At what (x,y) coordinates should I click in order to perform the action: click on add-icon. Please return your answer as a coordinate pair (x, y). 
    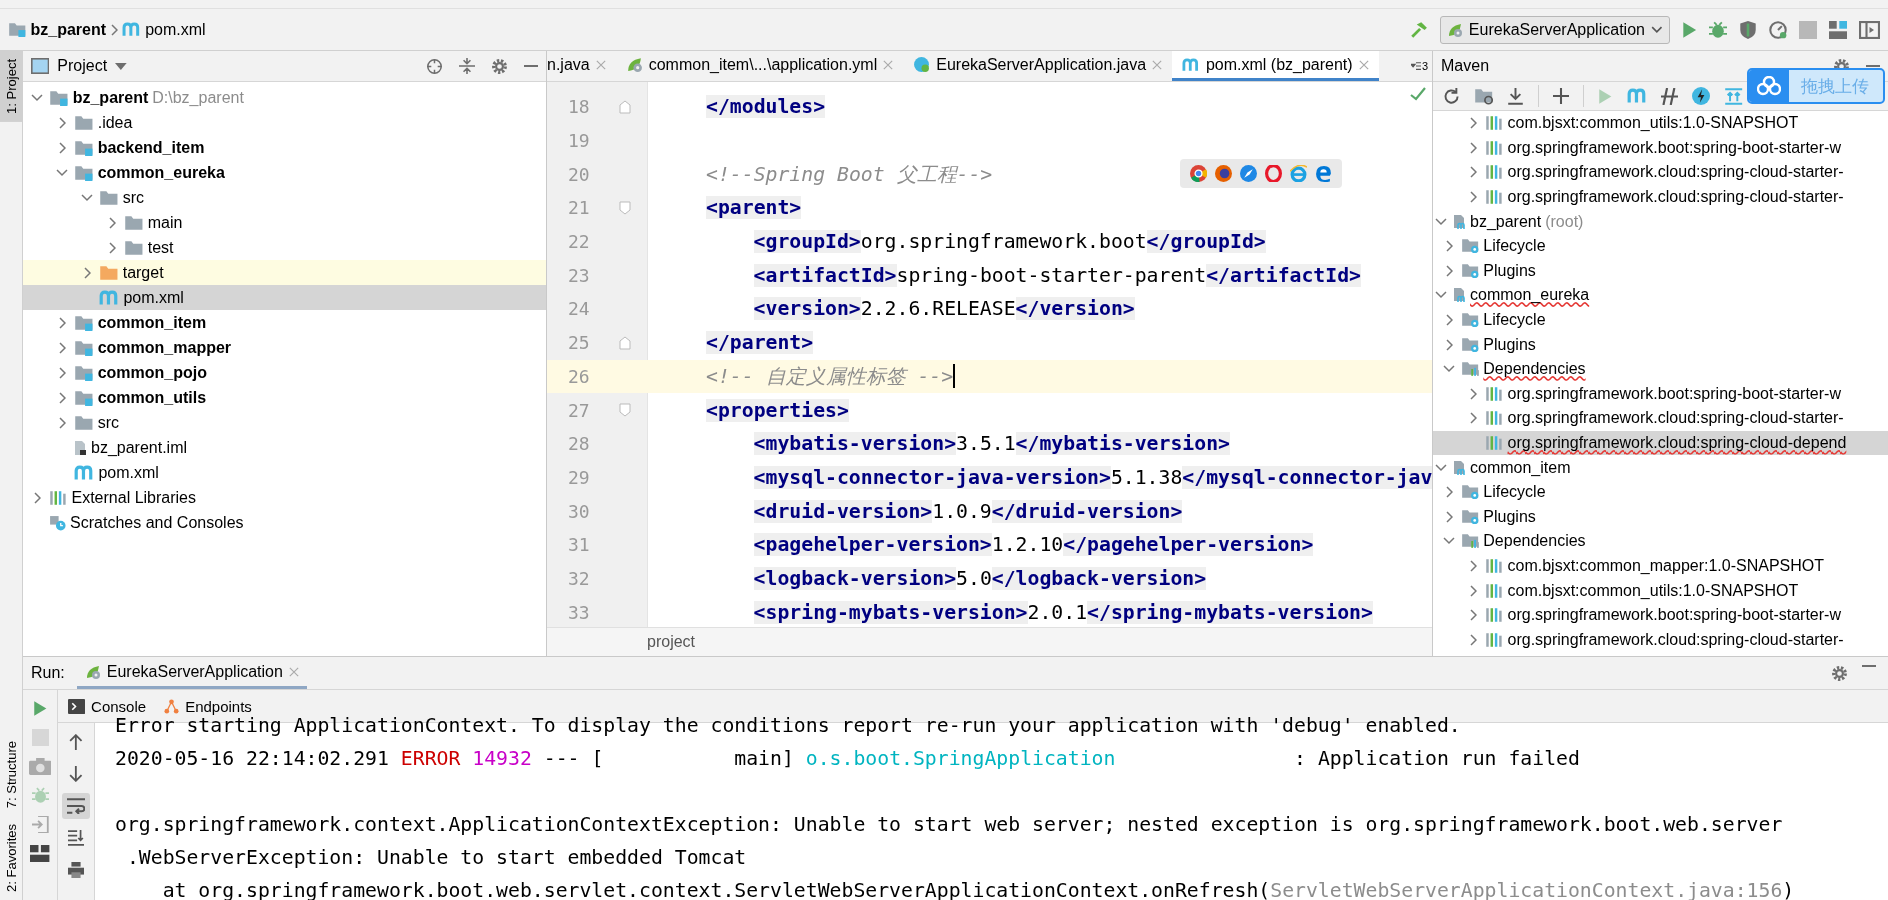
    Looking at the image, I should click on (1561, 96).